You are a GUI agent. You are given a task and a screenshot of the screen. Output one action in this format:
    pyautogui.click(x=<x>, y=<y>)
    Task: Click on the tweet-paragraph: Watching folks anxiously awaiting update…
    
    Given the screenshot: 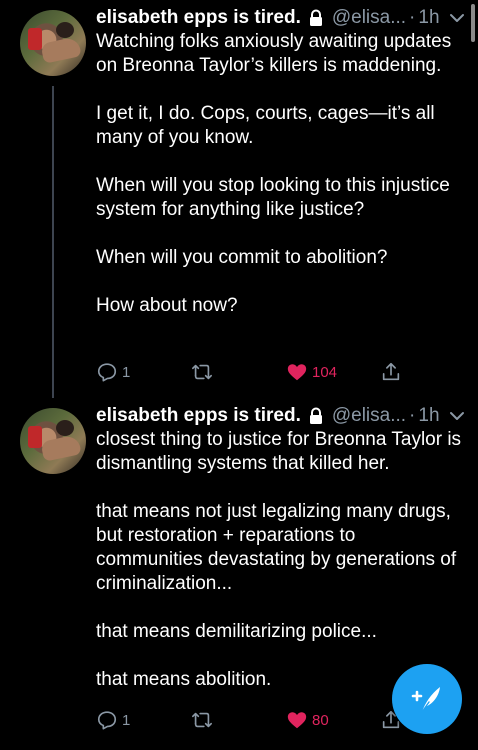 What is the action you would take?
    pyautogui.click(x=274, y=53)
    